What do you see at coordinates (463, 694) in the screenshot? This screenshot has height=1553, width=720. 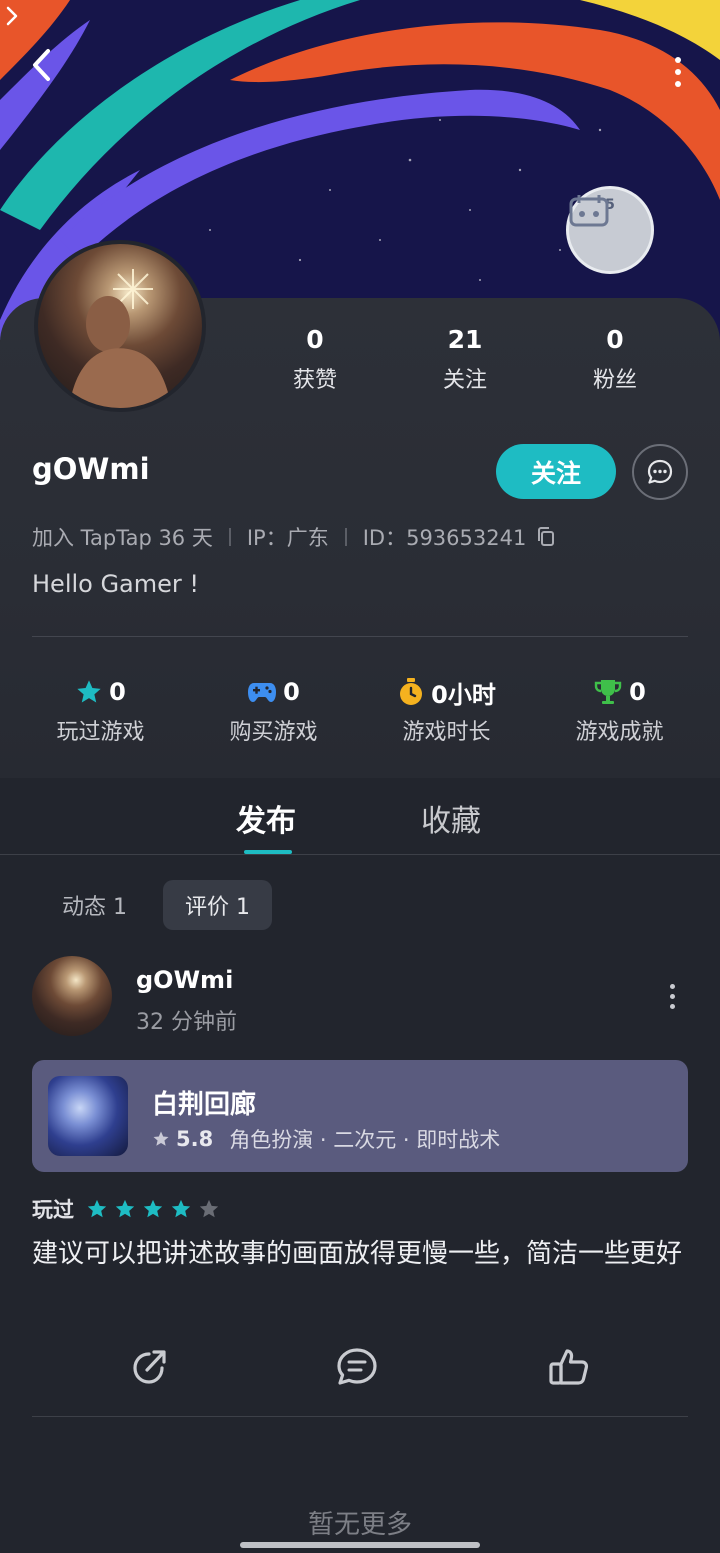 I see `game-stat-value: 0小时` at bounding box center [463, 694].